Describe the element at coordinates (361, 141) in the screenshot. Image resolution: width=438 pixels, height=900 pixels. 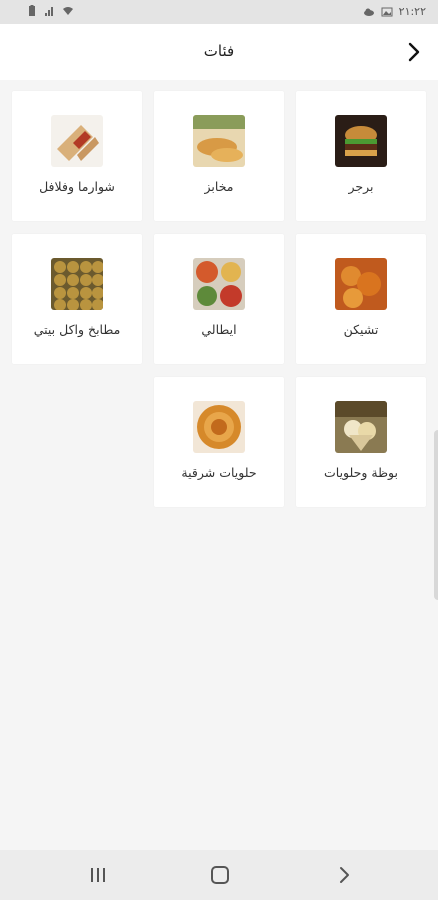
I see `burger-photo-icon` at that location.